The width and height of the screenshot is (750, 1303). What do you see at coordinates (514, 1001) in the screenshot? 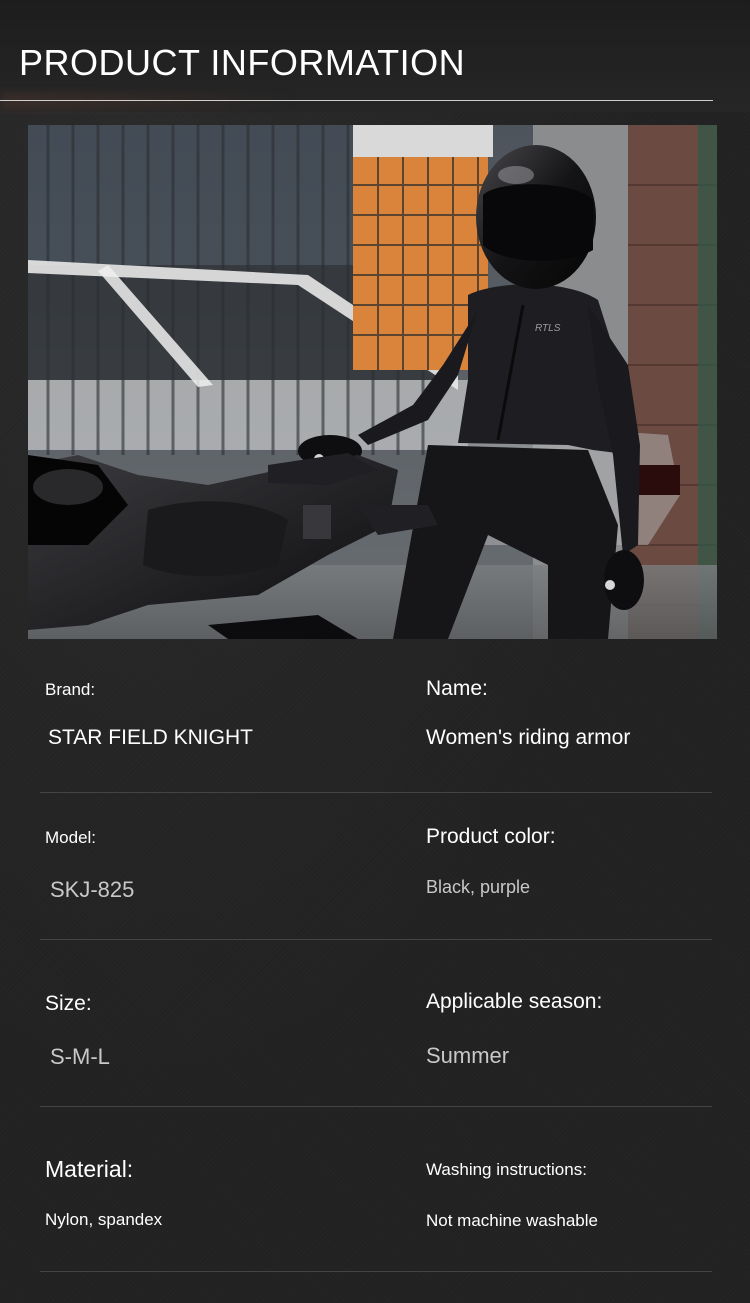
I see `applicable-season-label: Applicable season:` at bounding box center [514, 1001].